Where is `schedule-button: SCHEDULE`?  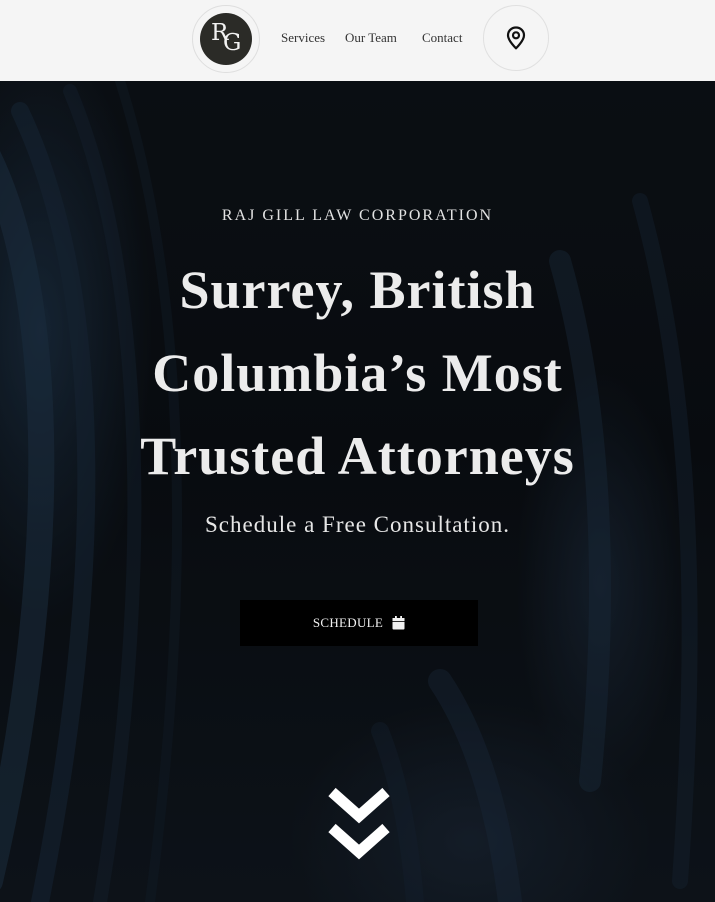 schedule-button: SCHEDULE is located at coordinates (359, 623).